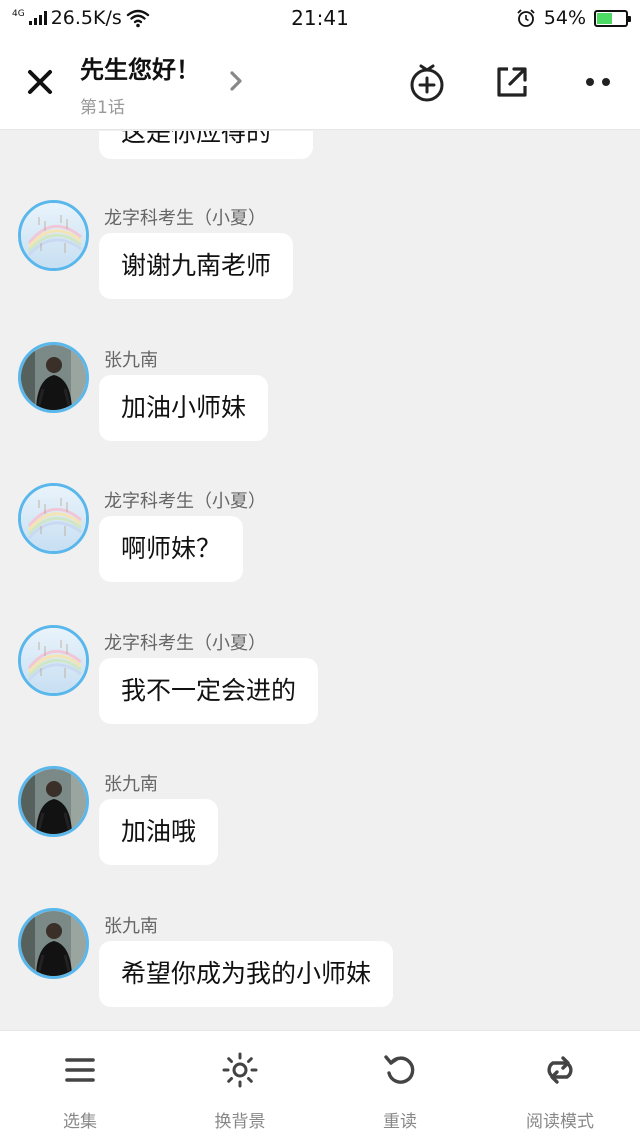  I want to click on add-timer-icon, so click(427, 82).